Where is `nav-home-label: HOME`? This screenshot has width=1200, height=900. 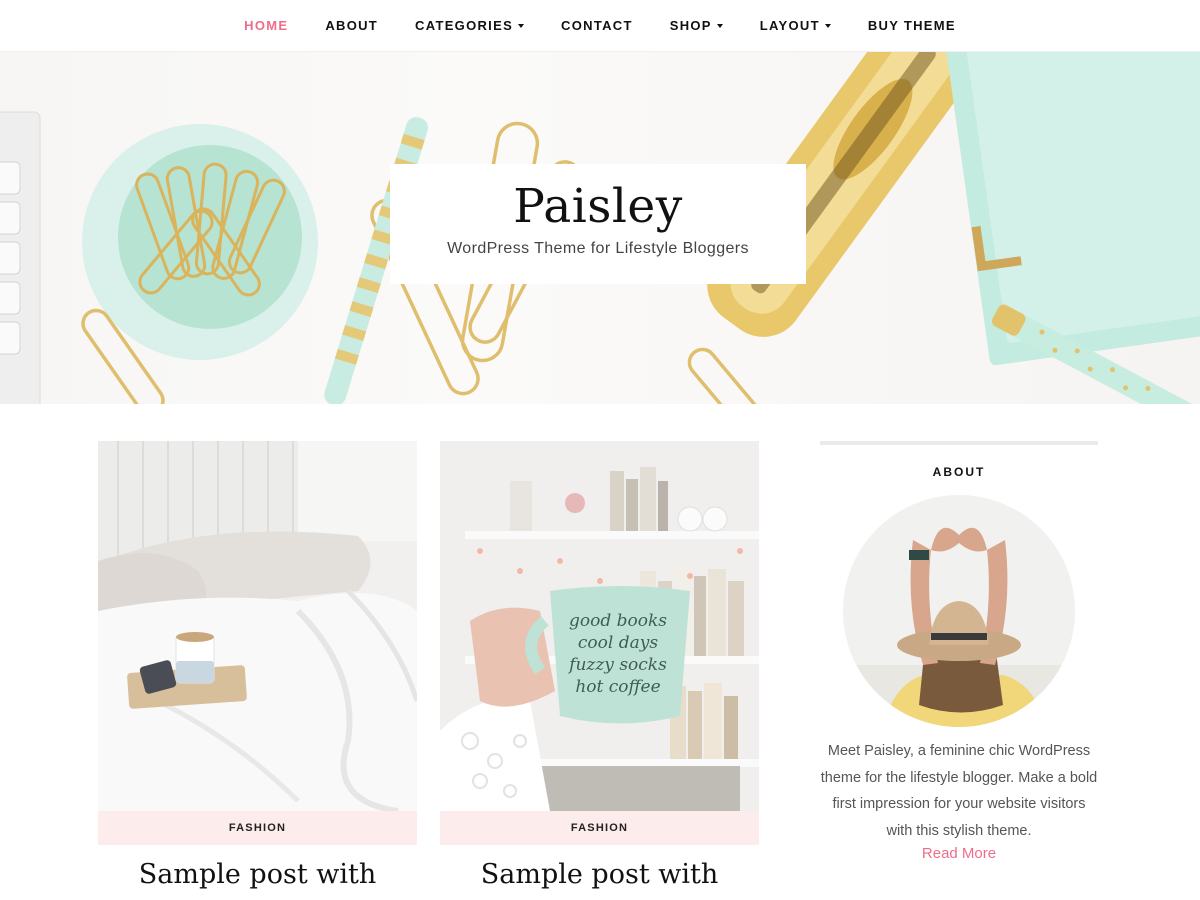
nav-home-label: HOME is located at coordinates (266, 25).